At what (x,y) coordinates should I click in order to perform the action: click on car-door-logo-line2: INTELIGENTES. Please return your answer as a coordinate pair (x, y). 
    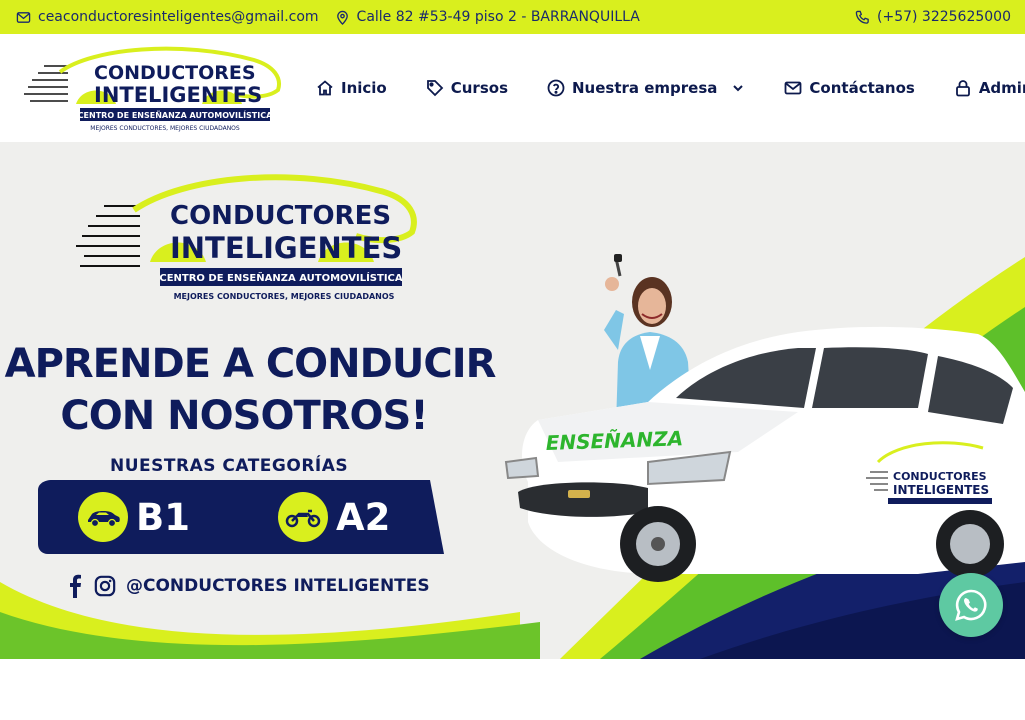
    Looking at the image, I should click on (941, 490).